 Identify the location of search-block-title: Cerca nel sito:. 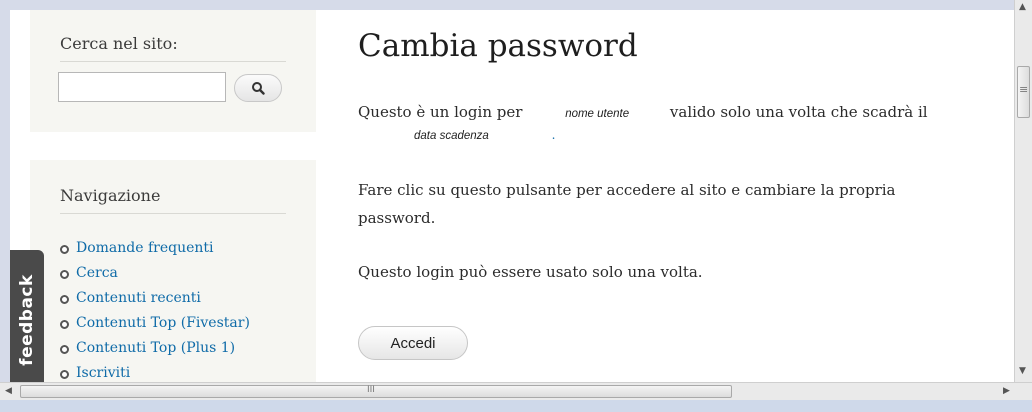
(173, 48).